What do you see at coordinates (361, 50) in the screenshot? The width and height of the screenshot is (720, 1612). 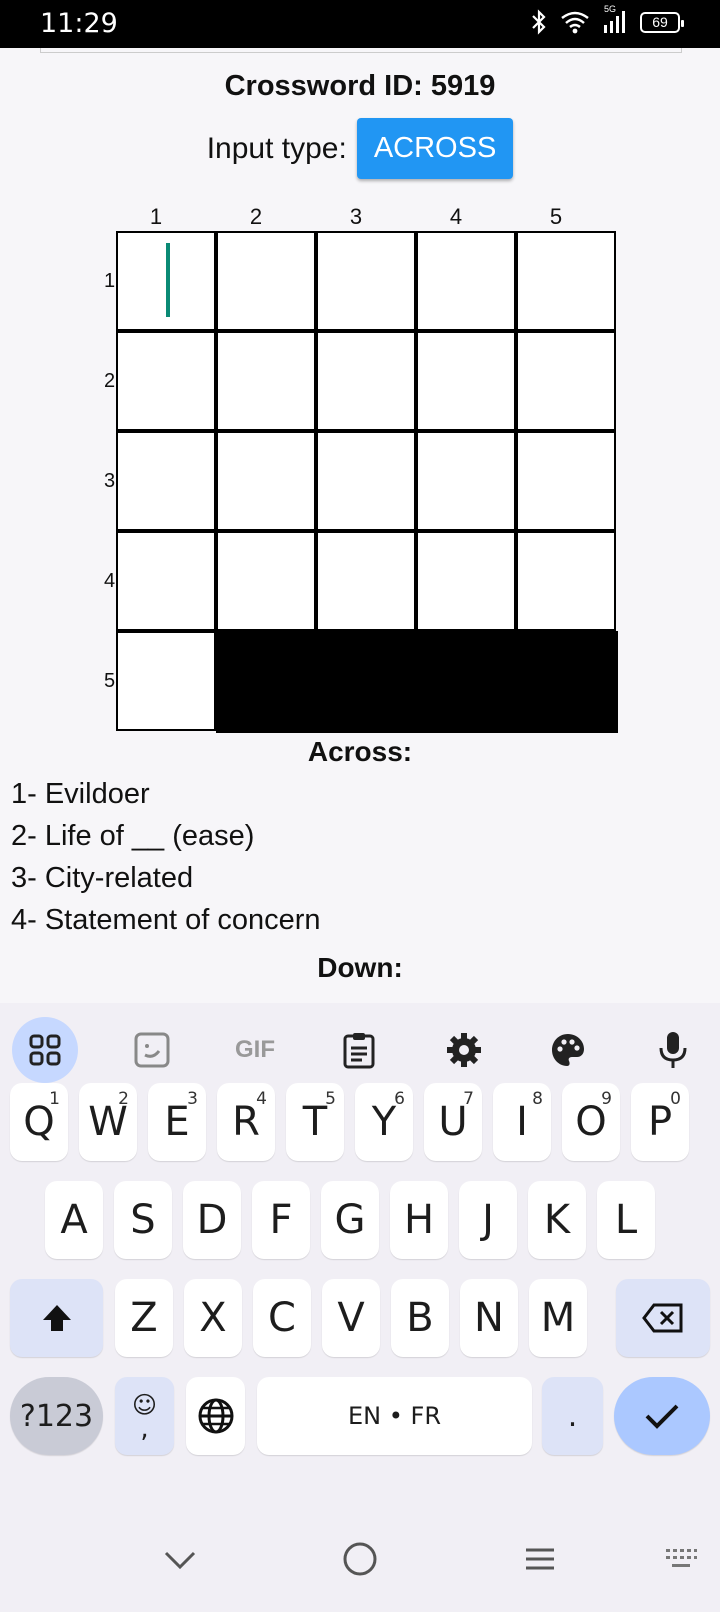 I see `header-divider` at bounding box center [361, 50].